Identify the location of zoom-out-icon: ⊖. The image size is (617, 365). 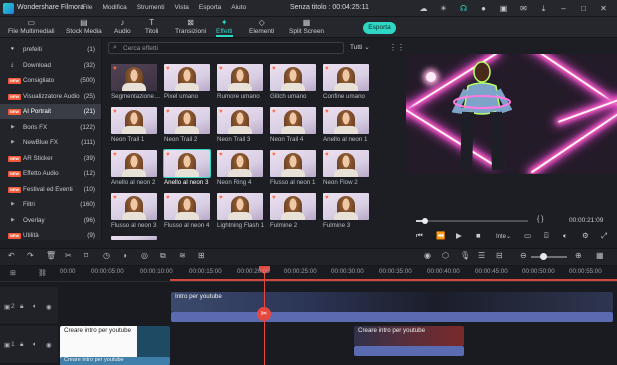
(523, 256).